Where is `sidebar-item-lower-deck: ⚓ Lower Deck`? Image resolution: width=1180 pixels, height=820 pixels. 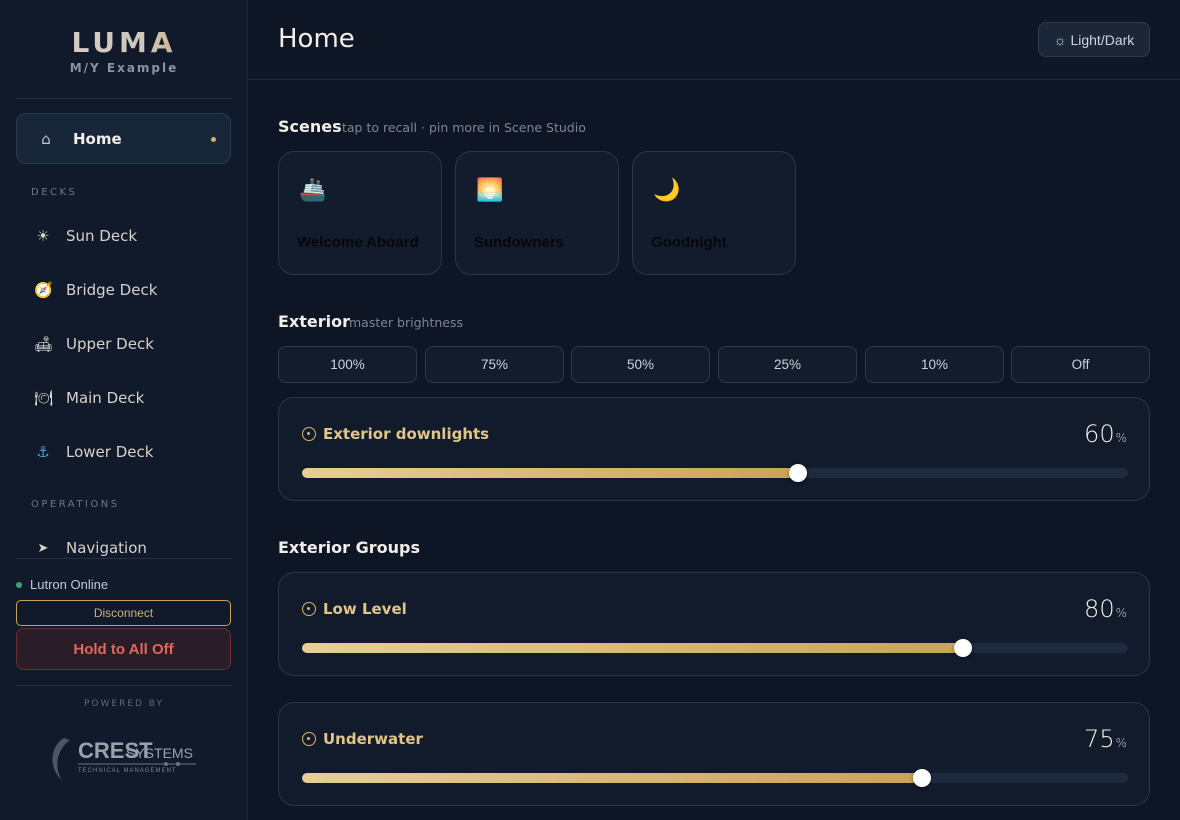
sidebar-item-lower-deck: ⚓ Lower Deck is located at coordinates (123, 452).